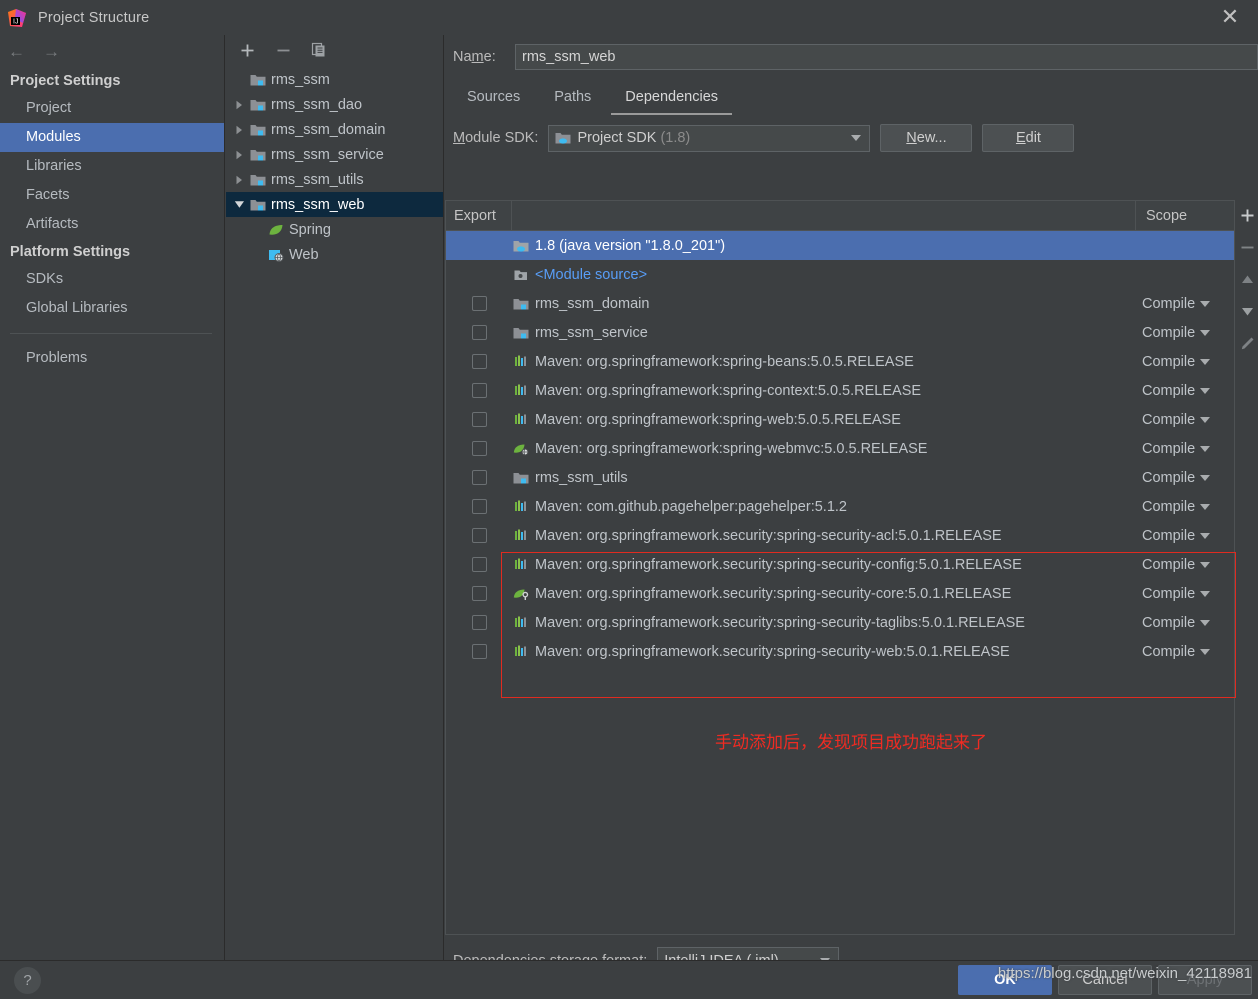 The image size is (1258, 999). Describe the element at coordinates (334, 254) in the screenshot. I see `module-tree-node-web: Web` at that location.